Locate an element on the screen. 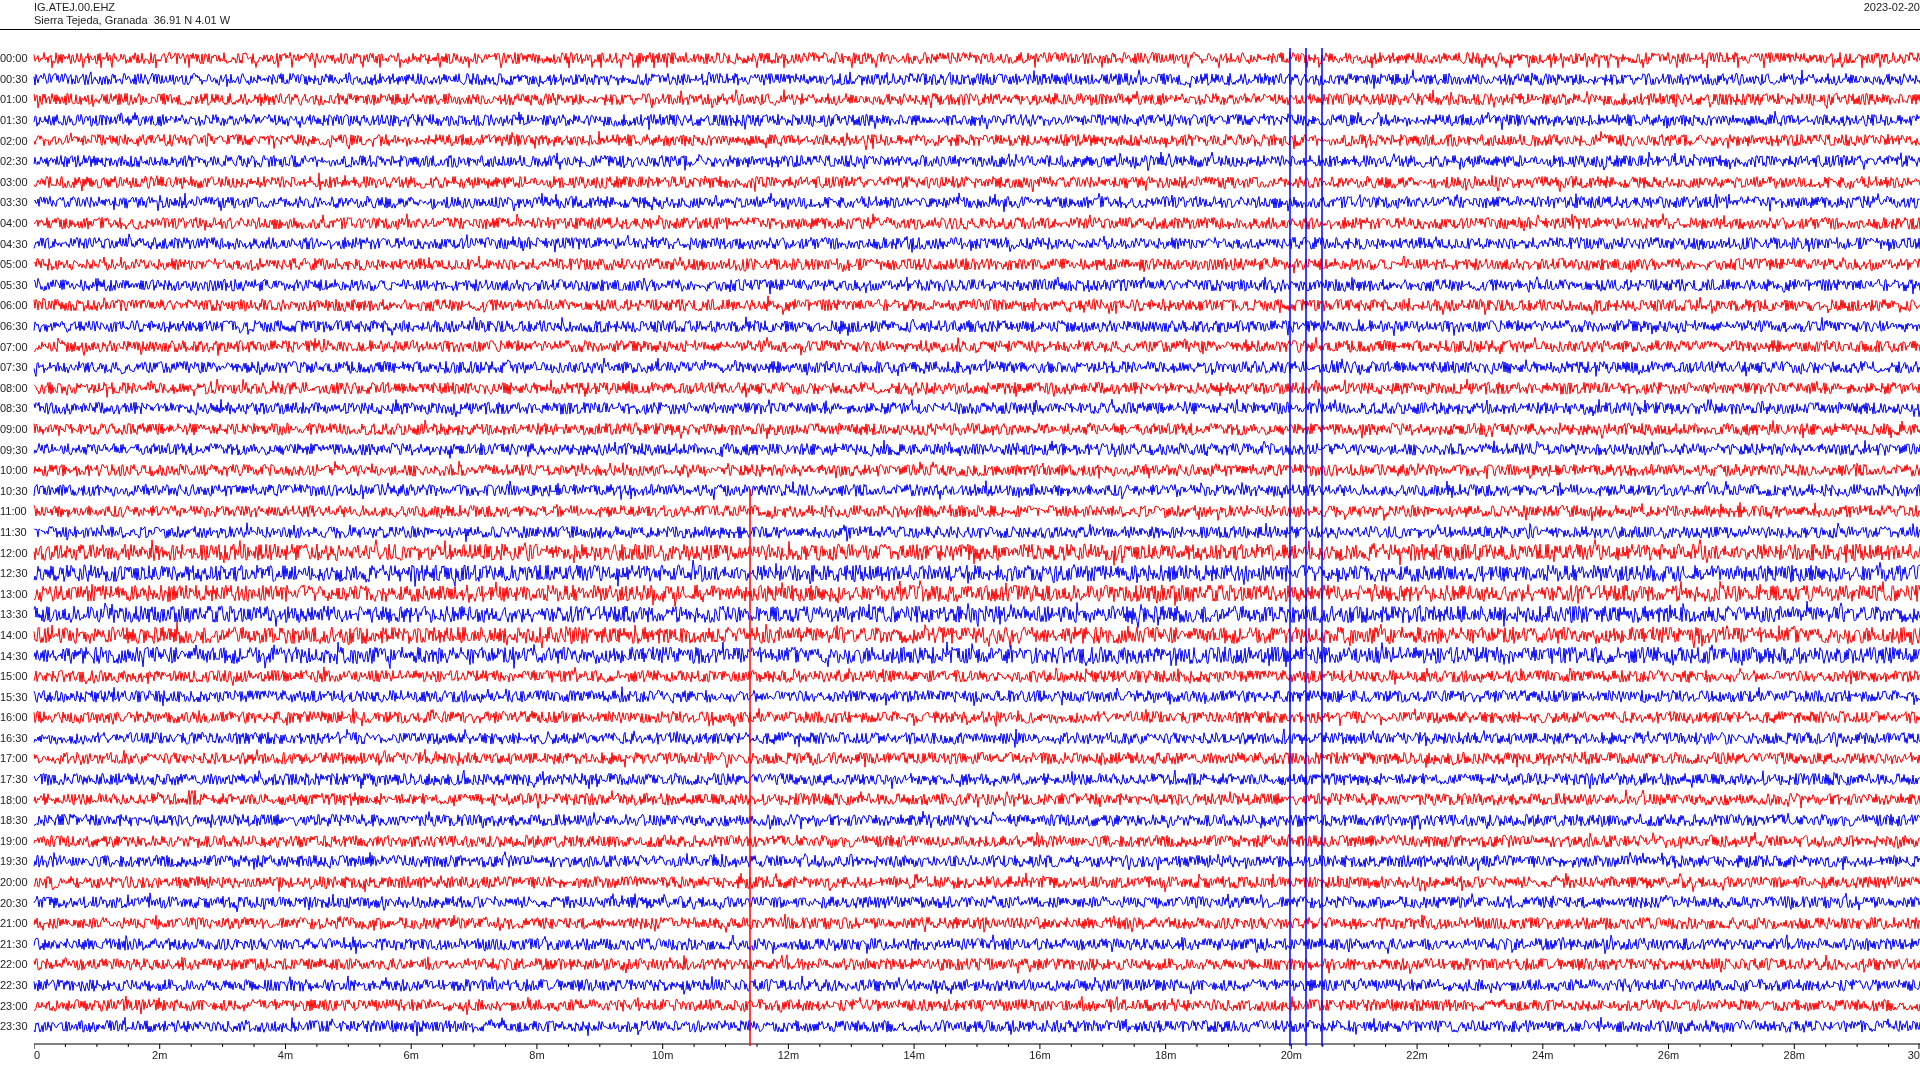 Image resolution: width=1920 pixels, height=1080 pixels. axis-tick-label: 18m is located at coordinates (1165, 1055).